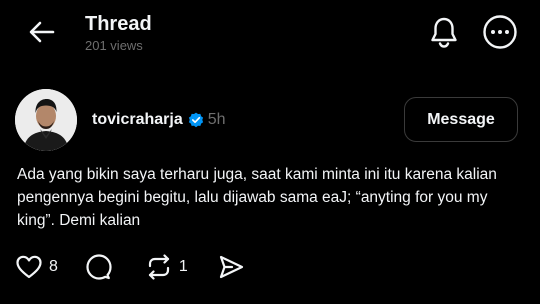 This screenshot has height=304, width=540. I want to click on bell-icon, so click(444, 34).